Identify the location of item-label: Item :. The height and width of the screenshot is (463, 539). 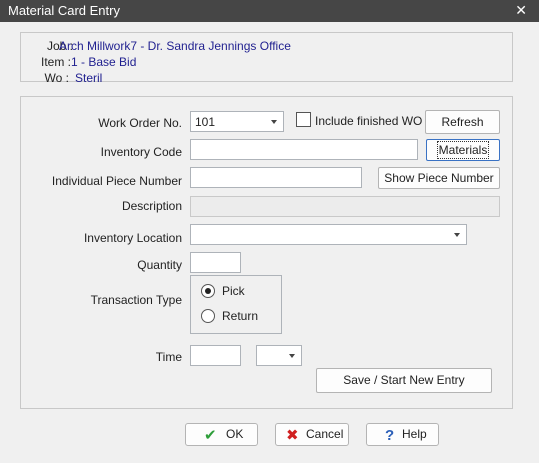
(55, 62).